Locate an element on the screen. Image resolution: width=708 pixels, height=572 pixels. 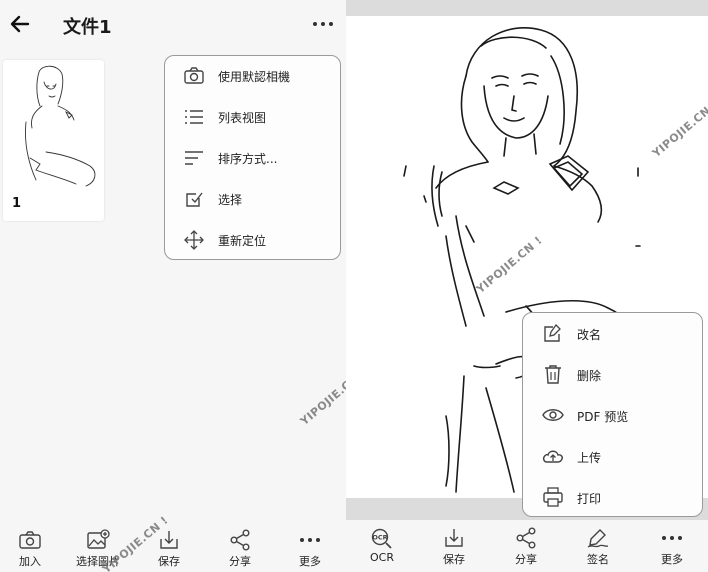
toolbar-label: 签名 is located at coordinates (598, 559).